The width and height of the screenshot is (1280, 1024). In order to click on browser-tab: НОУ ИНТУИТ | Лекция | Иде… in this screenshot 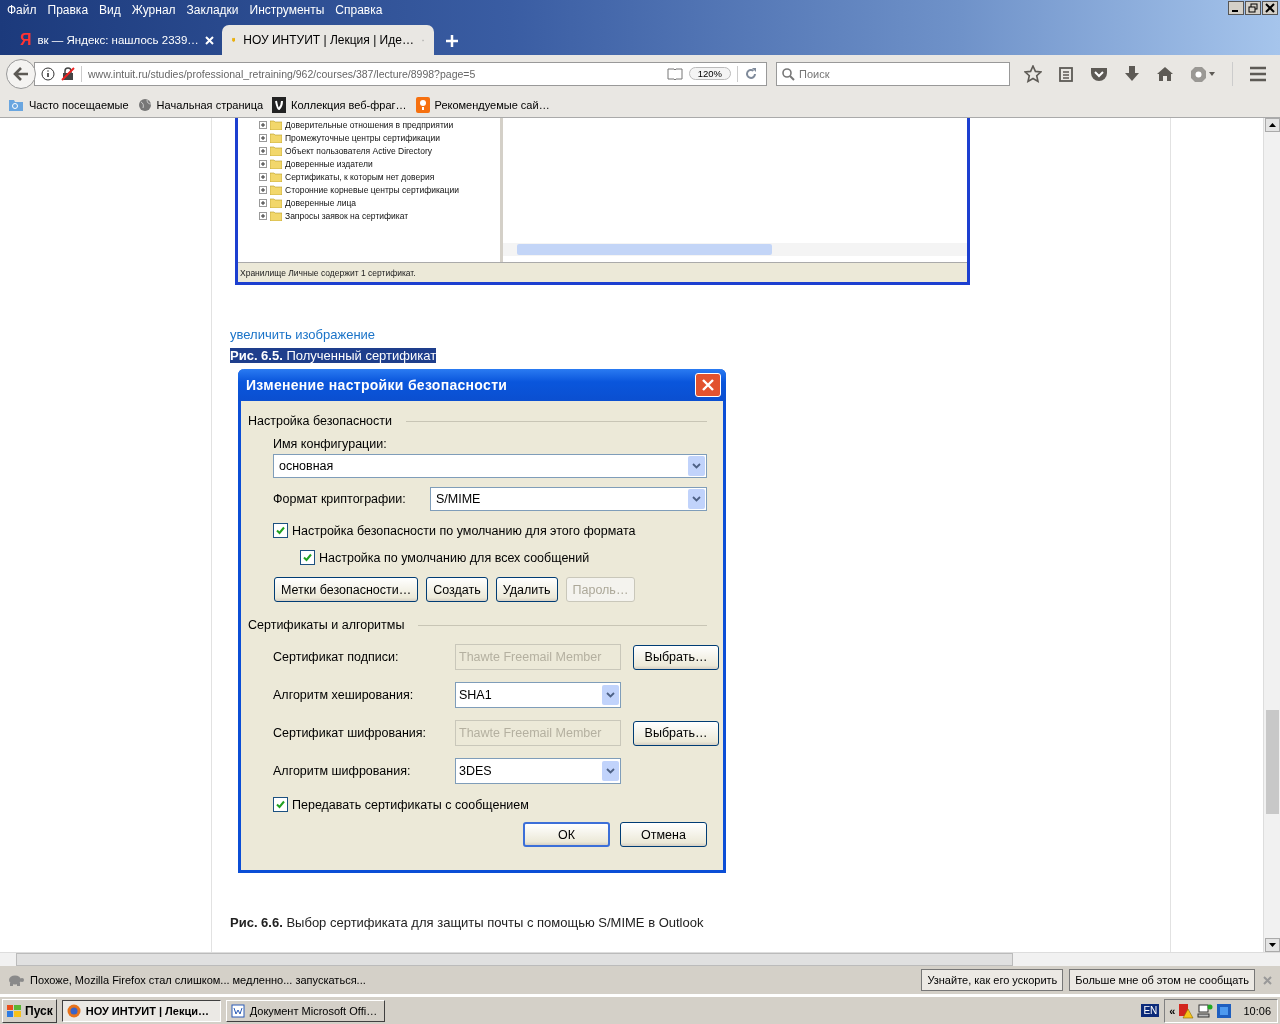, I will do `click(328, 40)`.